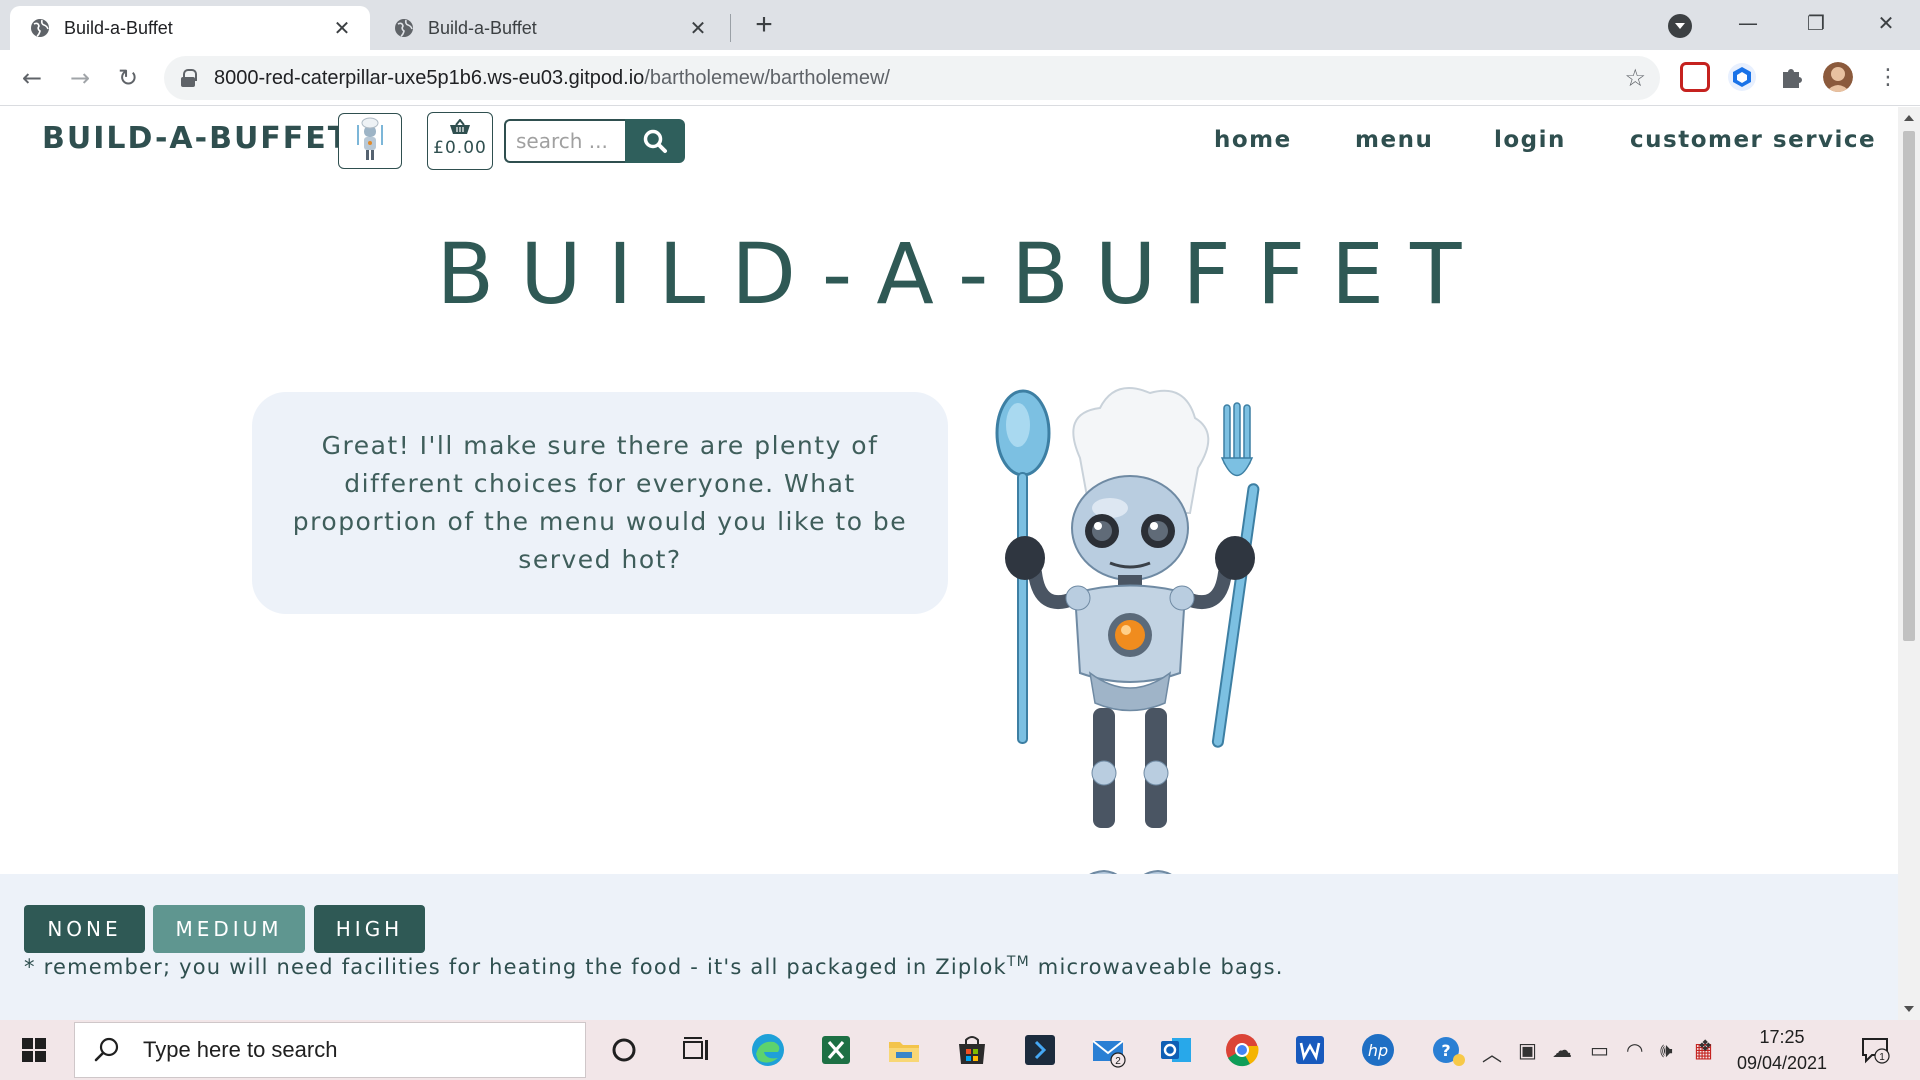 The height and width of the screenshot is (1080, 1920). What do you see at coordinates (764, 26) in the screenshot?
I see `new-tab-button: +` at bounding box center [764, 26].